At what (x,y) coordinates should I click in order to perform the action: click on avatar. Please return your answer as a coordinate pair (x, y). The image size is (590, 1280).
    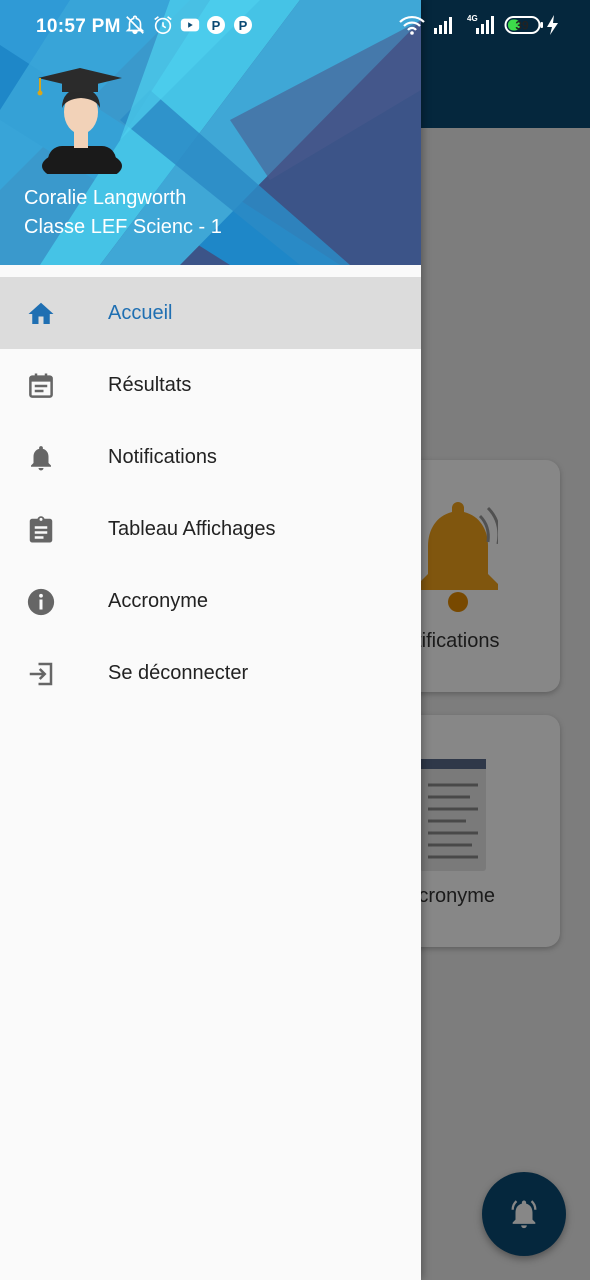
    Looking at the image, I should click on (79, 121).